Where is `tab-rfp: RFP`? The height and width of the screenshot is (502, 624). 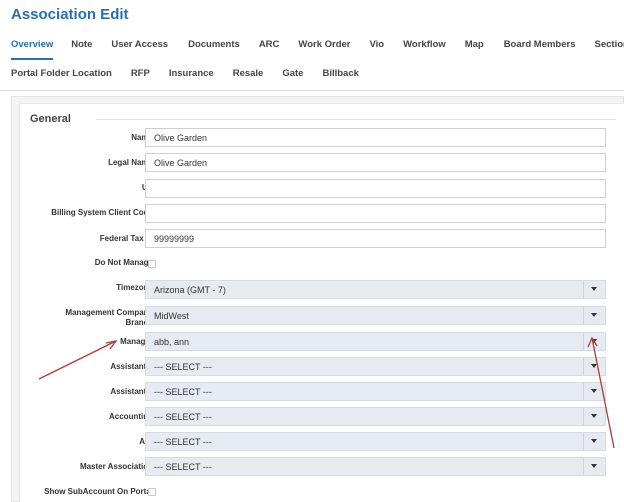
tab-rfp: RFP is located at coordinates (140, 76).